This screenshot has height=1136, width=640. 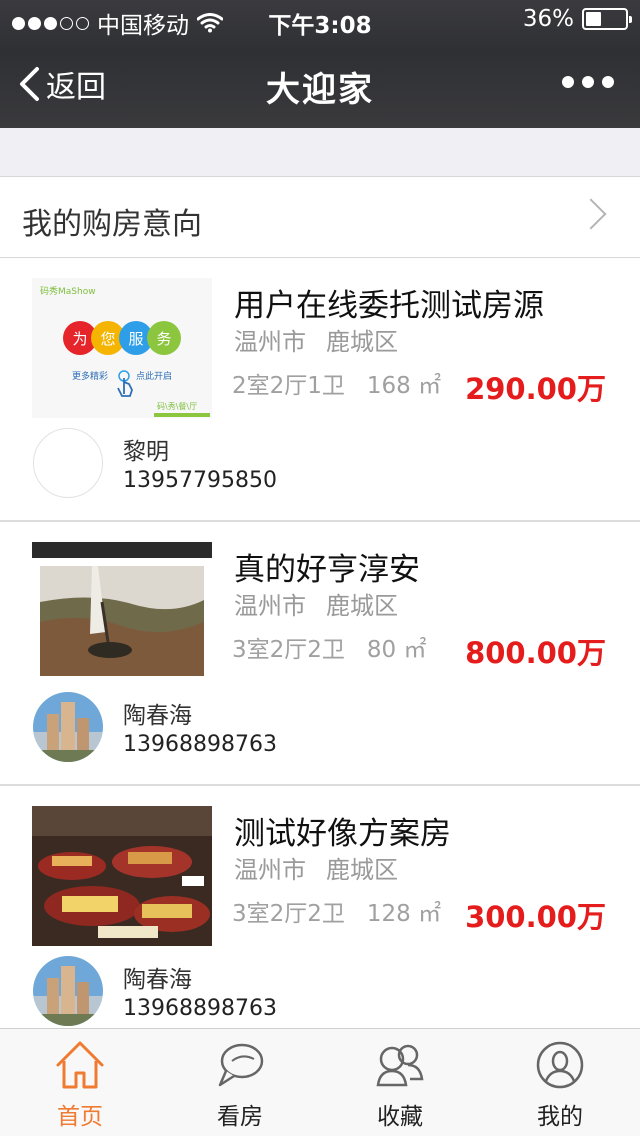 What do you see at coordinates (135, 339) in the screenshot?
I see `svg-text: 服` at bounding box center [135, 339].